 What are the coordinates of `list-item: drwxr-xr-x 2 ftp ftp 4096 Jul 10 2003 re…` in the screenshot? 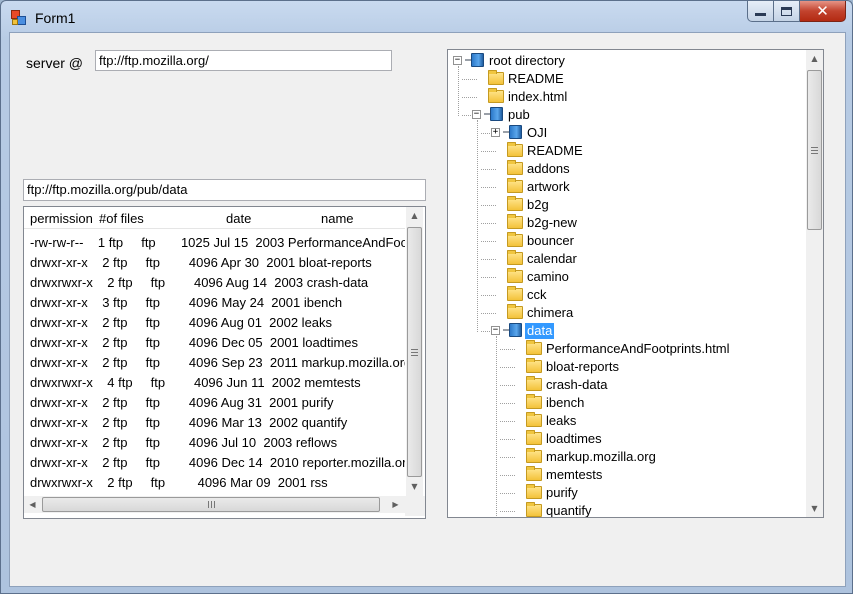 It's located at (214, 443).